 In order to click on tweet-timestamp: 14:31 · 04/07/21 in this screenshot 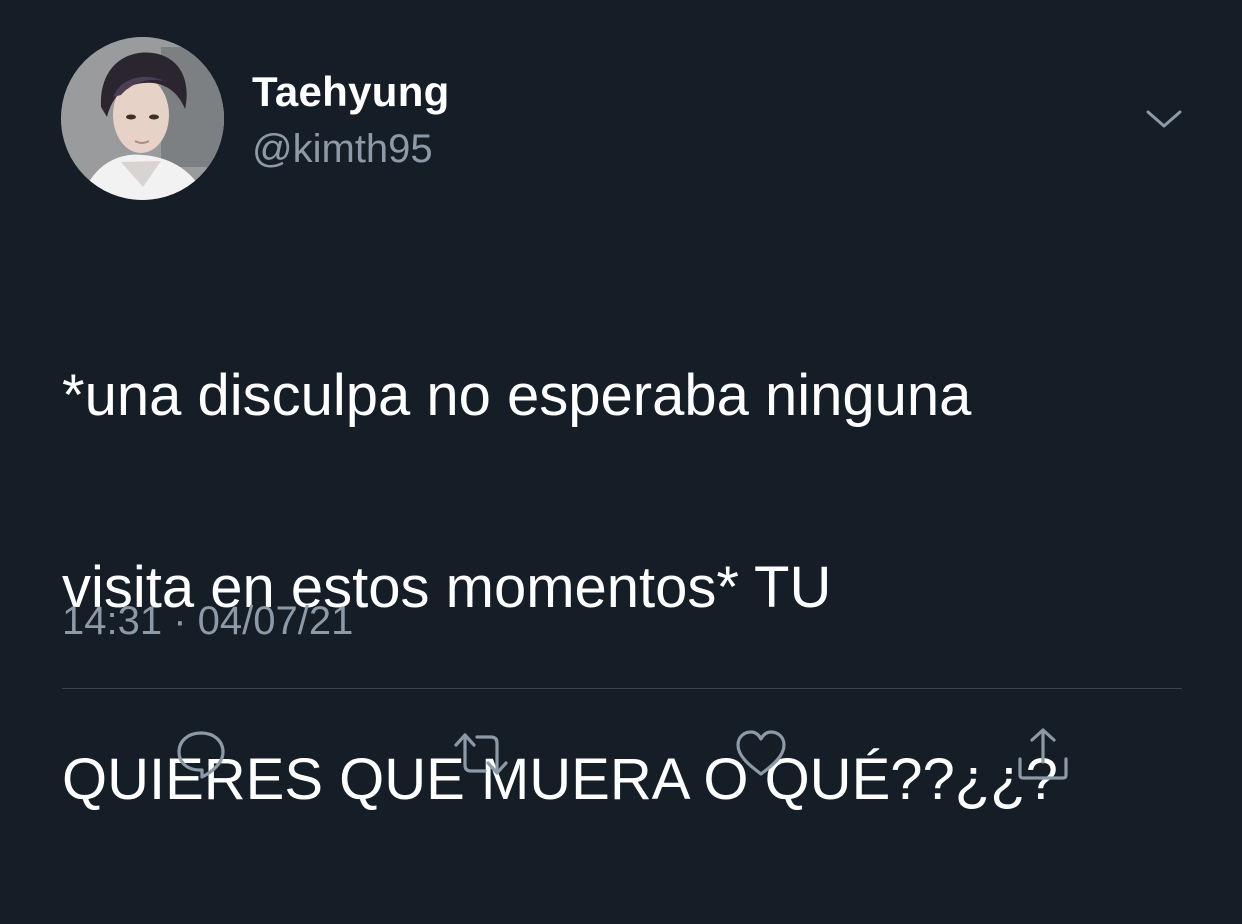, I will do `click(207, 621)`.